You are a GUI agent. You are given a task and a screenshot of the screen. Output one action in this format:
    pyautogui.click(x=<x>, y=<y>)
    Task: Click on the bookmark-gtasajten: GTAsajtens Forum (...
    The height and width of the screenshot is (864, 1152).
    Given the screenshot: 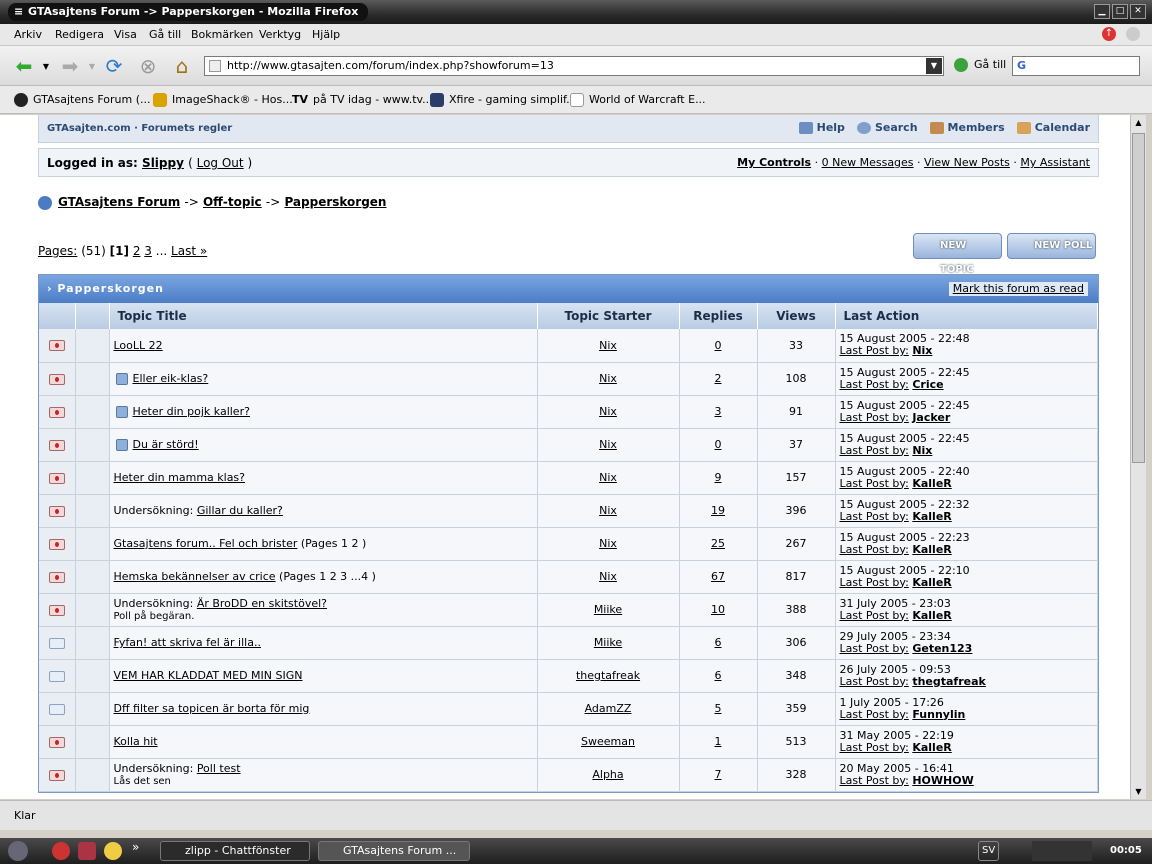 What is the action you would take?
    pyautogui.click(x=82, y=100)
    